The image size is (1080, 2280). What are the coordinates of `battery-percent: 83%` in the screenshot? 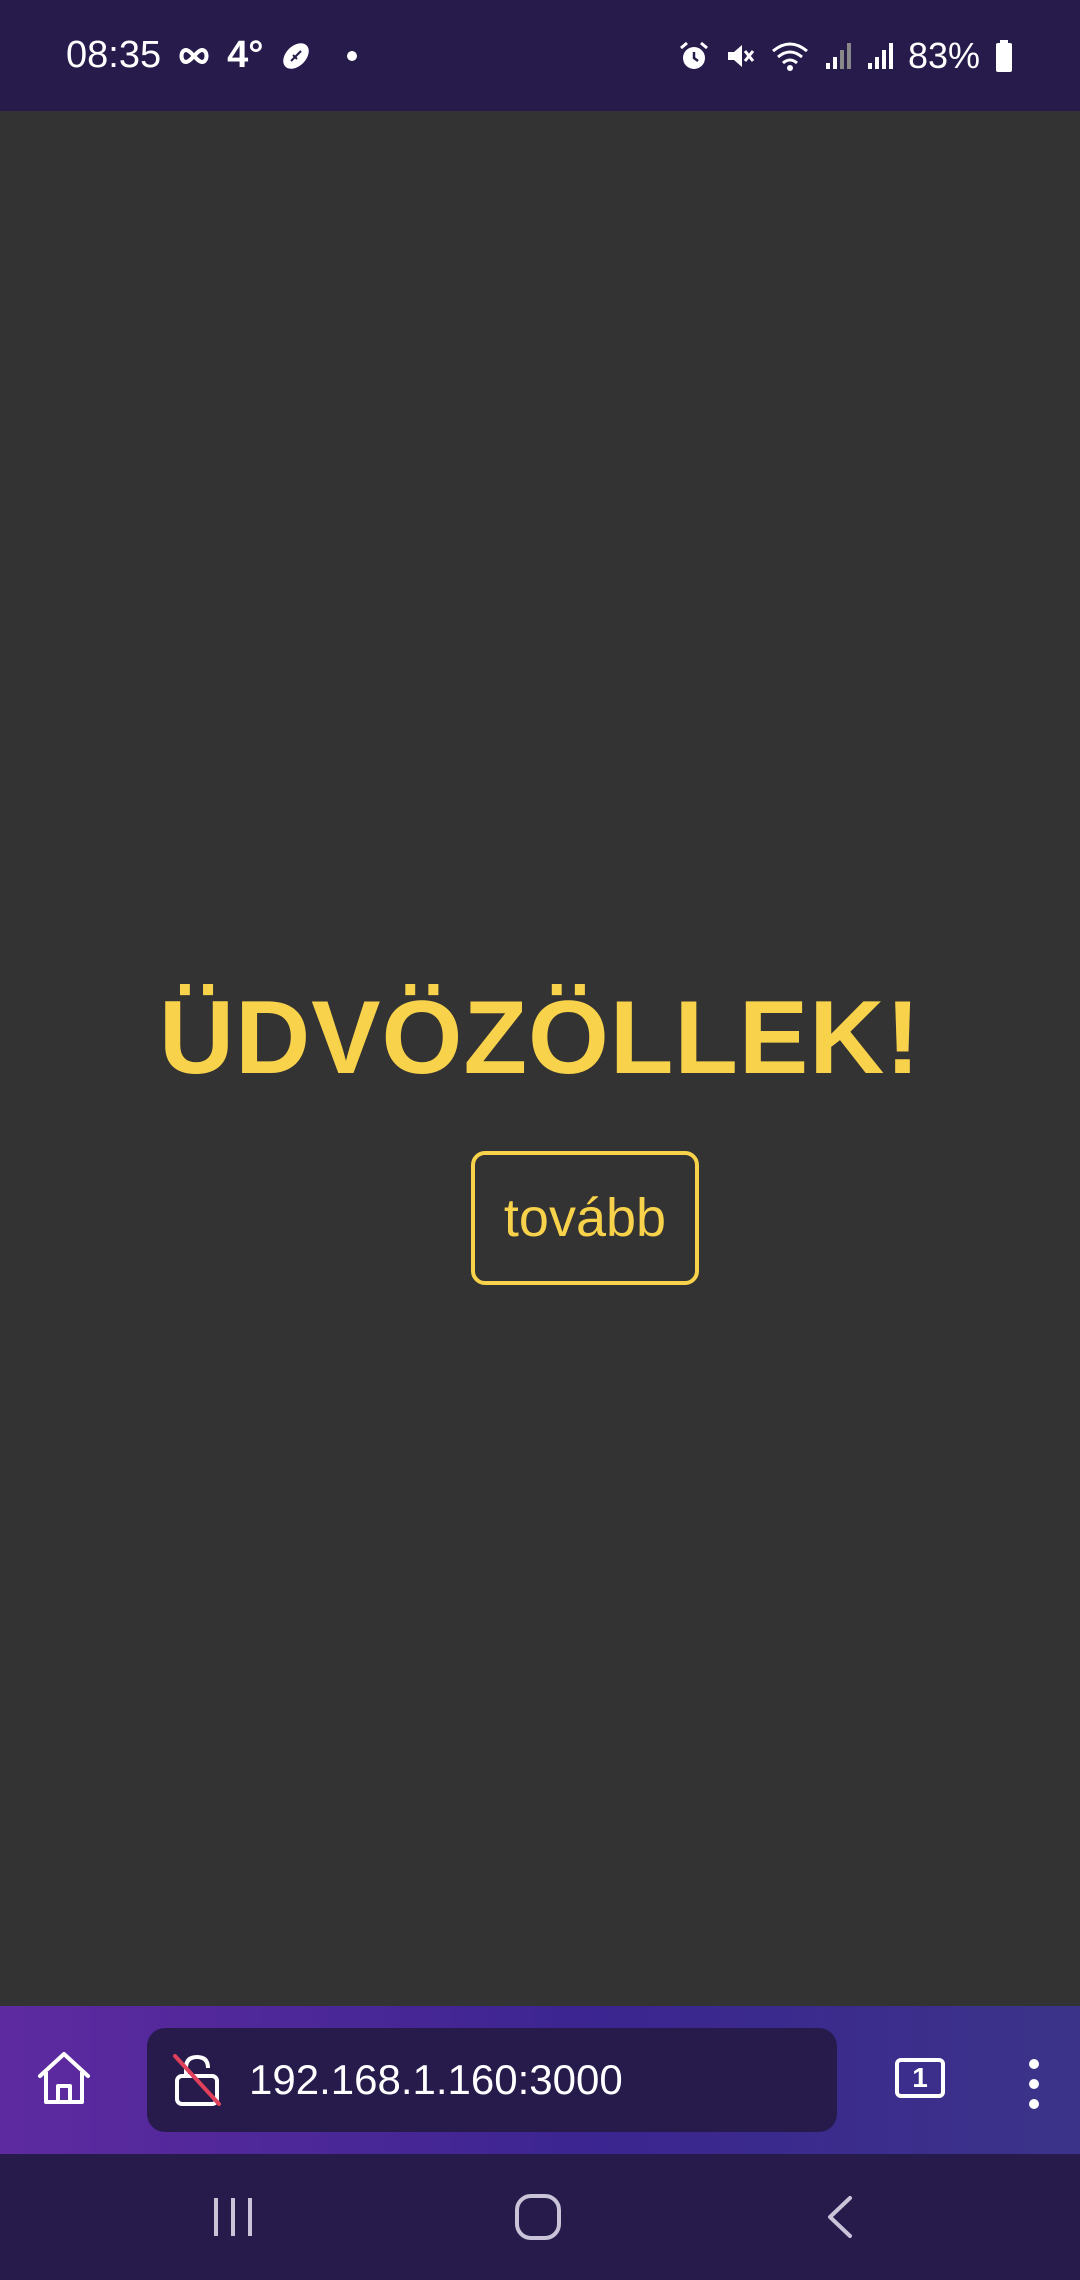 It's located at (943, 55).